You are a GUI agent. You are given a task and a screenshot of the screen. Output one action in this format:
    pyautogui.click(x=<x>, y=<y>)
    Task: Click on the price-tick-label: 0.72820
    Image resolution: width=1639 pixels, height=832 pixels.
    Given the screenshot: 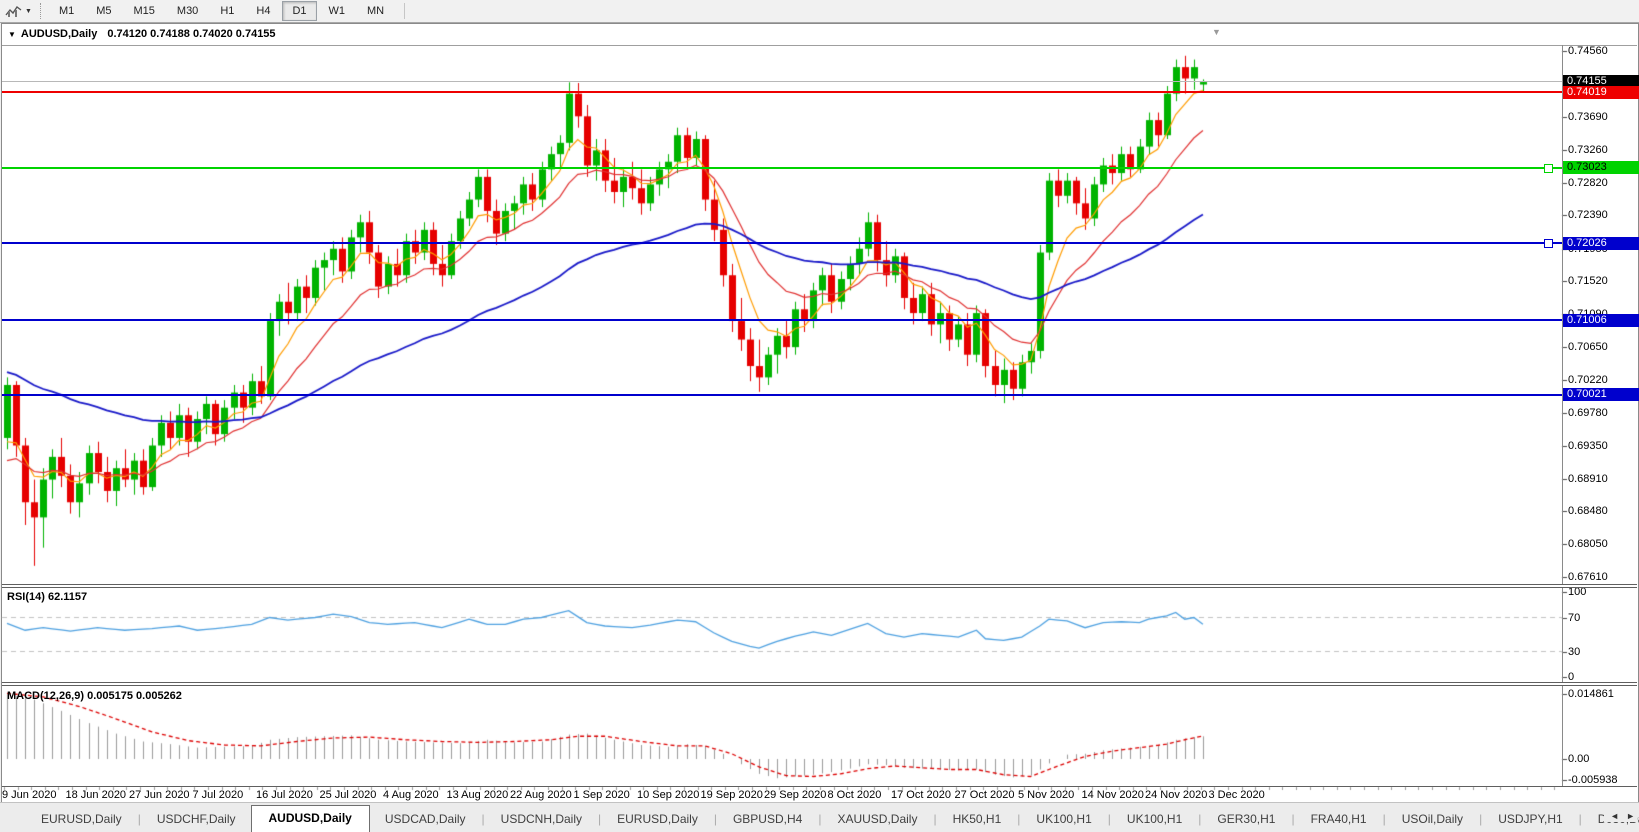 What is the action you would take?
    pyautogui.click(x=1588, y=182)
    